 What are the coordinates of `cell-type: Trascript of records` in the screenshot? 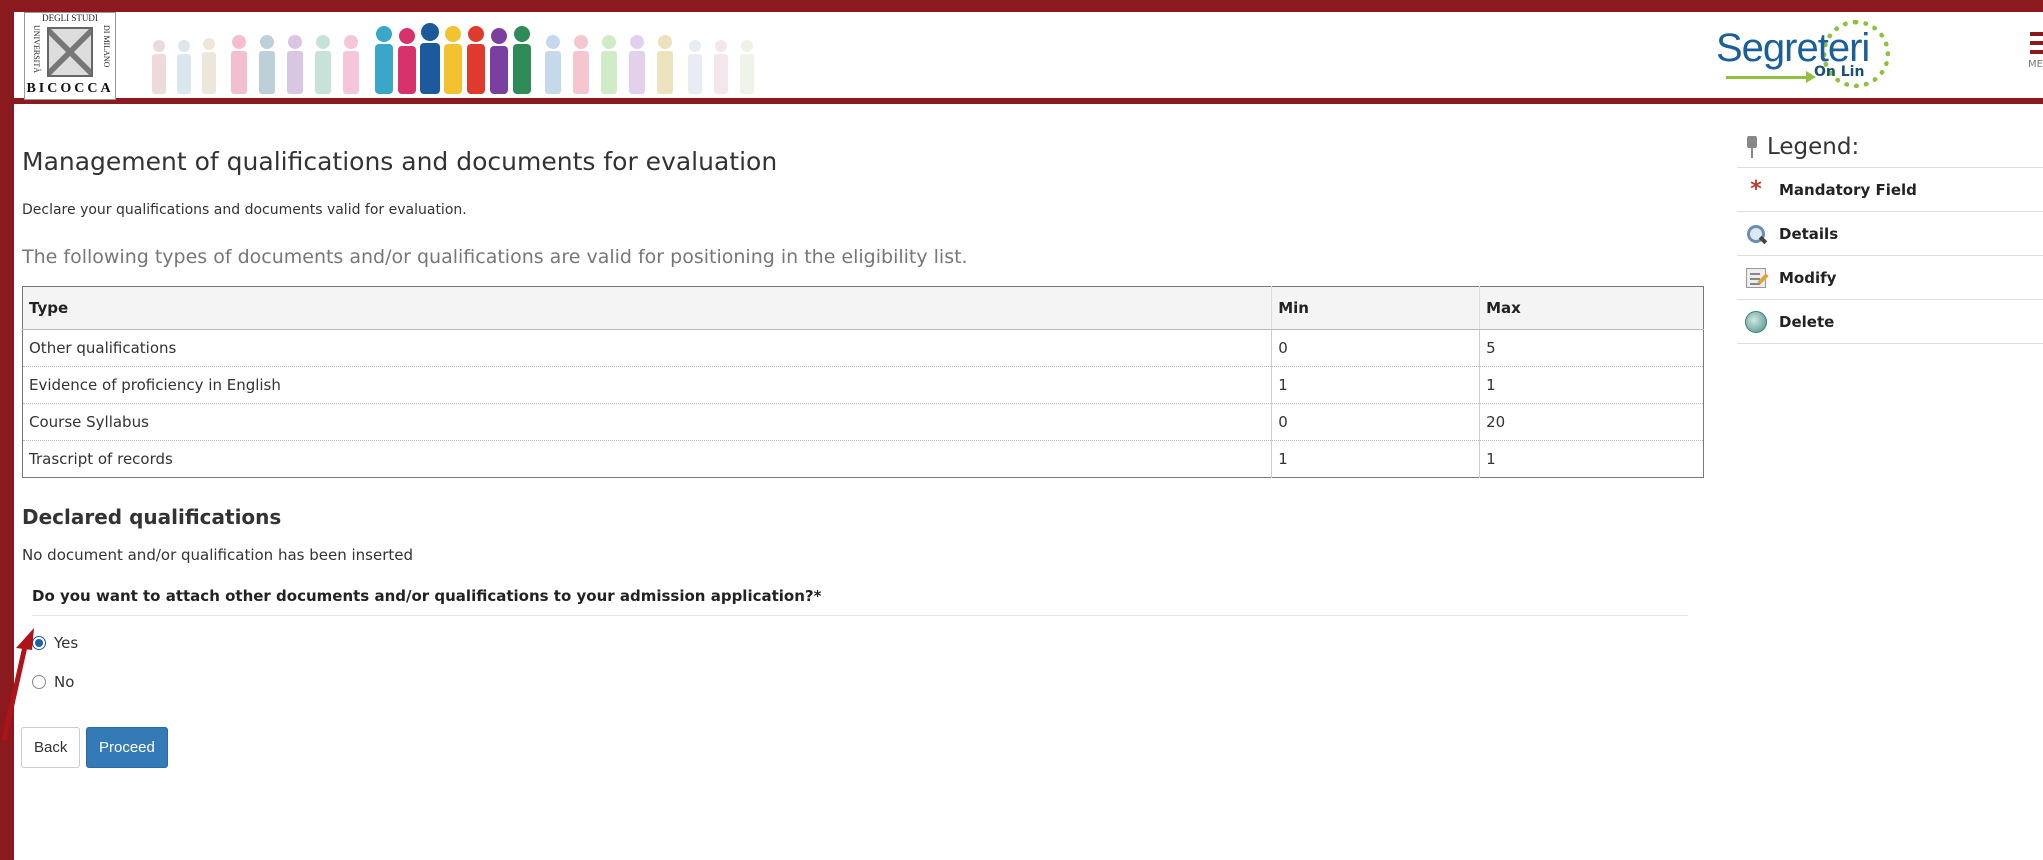 It's located at (647, 459).